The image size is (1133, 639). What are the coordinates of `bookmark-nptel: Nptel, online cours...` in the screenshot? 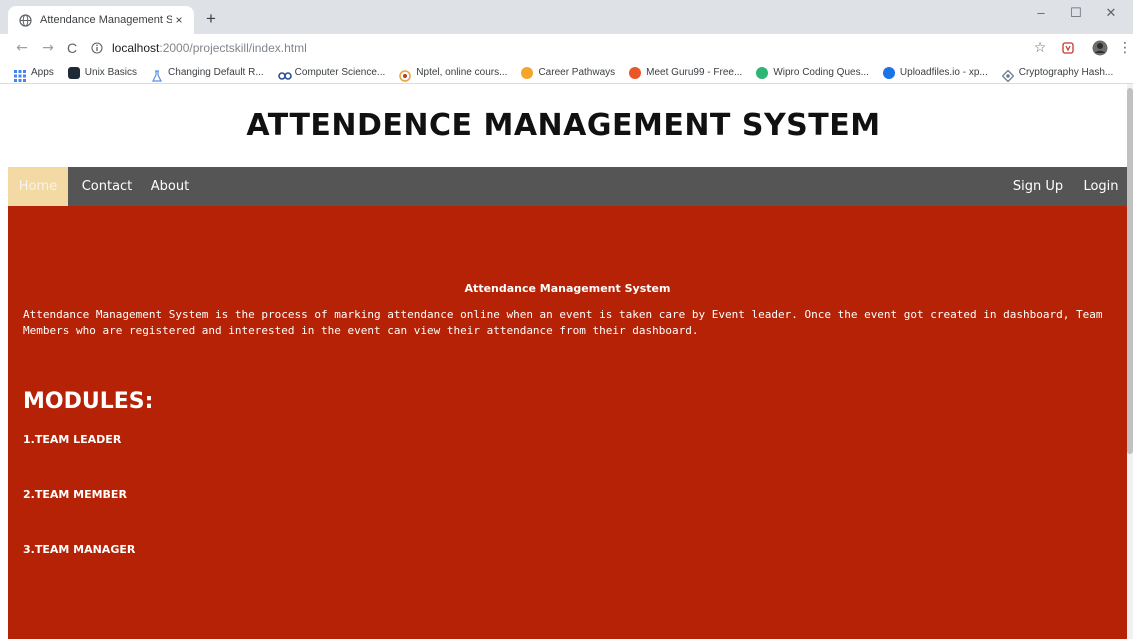 It's located at (453, 74).